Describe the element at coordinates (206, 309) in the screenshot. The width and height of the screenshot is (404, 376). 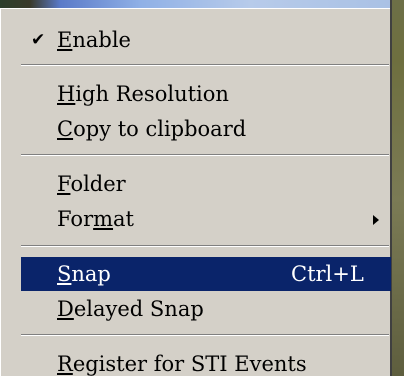
I see `menu-item-delayed-snap: Delayed Snap` at that location.